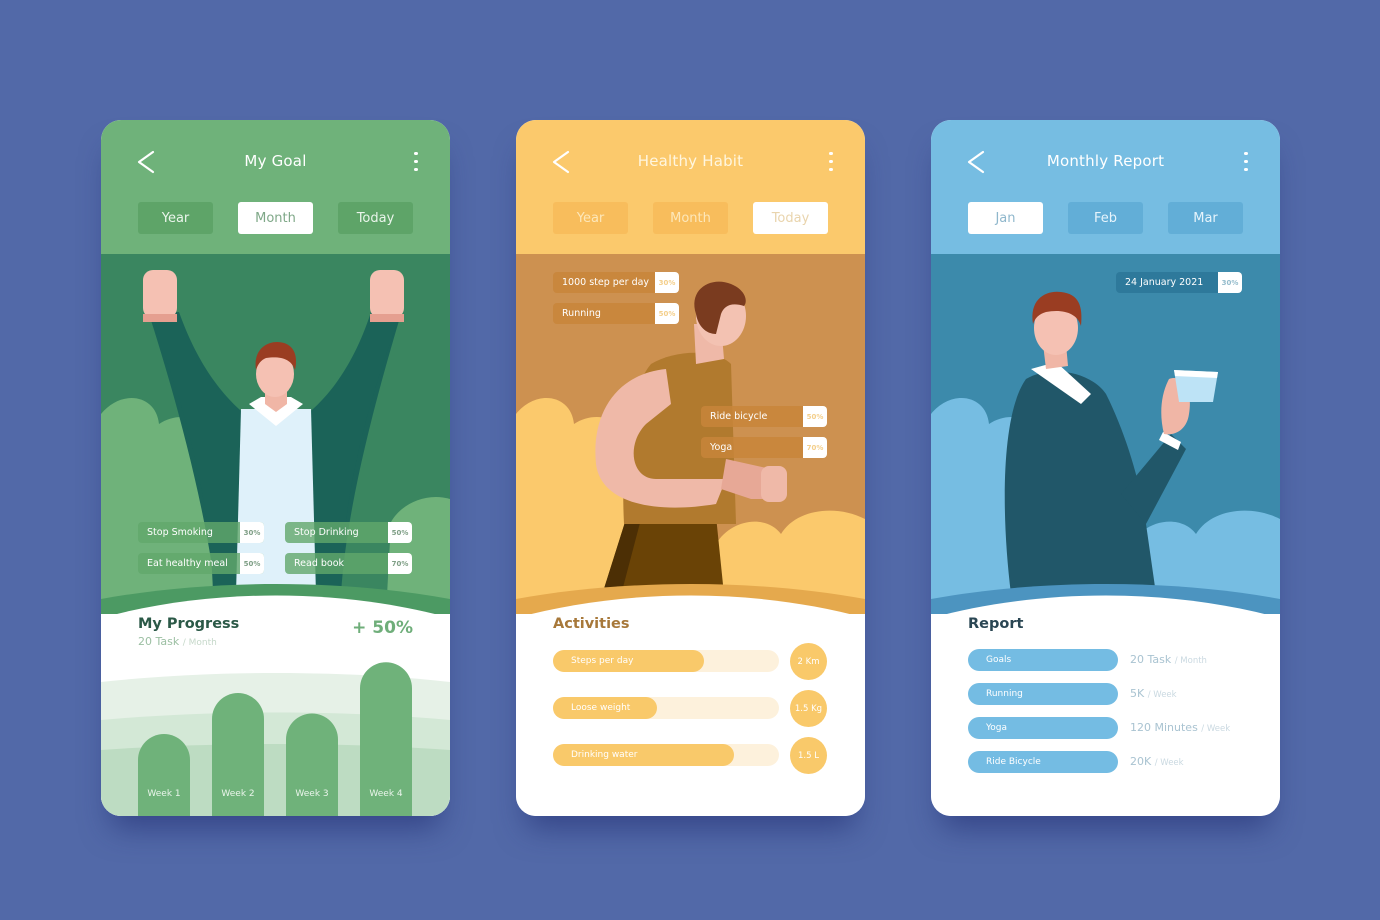  Describe the element at coordinates (666, 755) in the screenshot. I see `activity-track: Drinking water` at that location.